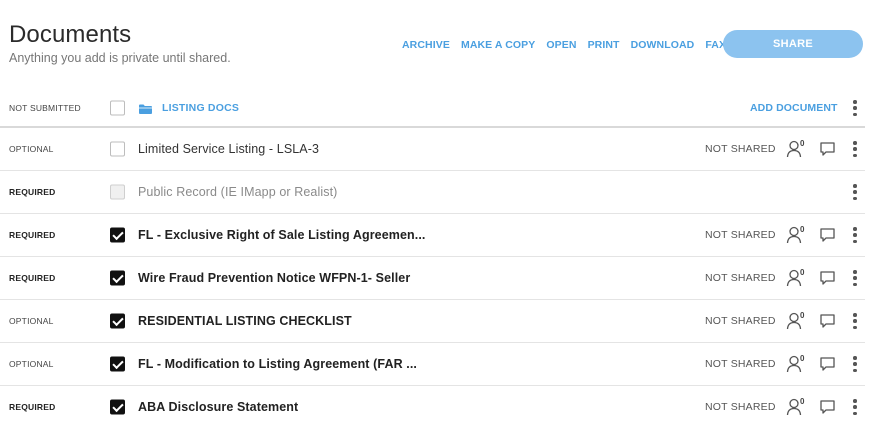 The width and height of the screenshot is (888, 422). I want to click on select-all-checkbox, so click(117, 108).